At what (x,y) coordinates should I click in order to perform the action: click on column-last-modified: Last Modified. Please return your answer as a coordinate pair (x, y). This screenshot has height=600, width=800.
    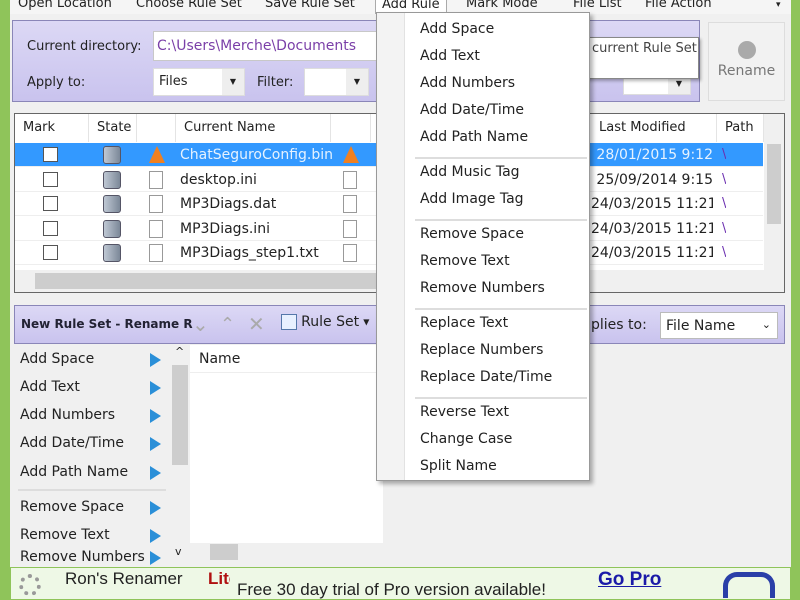
    Looking at the image, I should click on (654, 128).